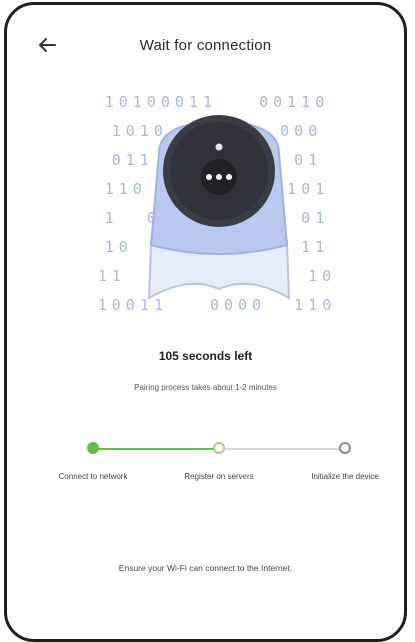  I want to click on pairing-info: Pairing process takes about 1-2 minutes, so click(205, 387).